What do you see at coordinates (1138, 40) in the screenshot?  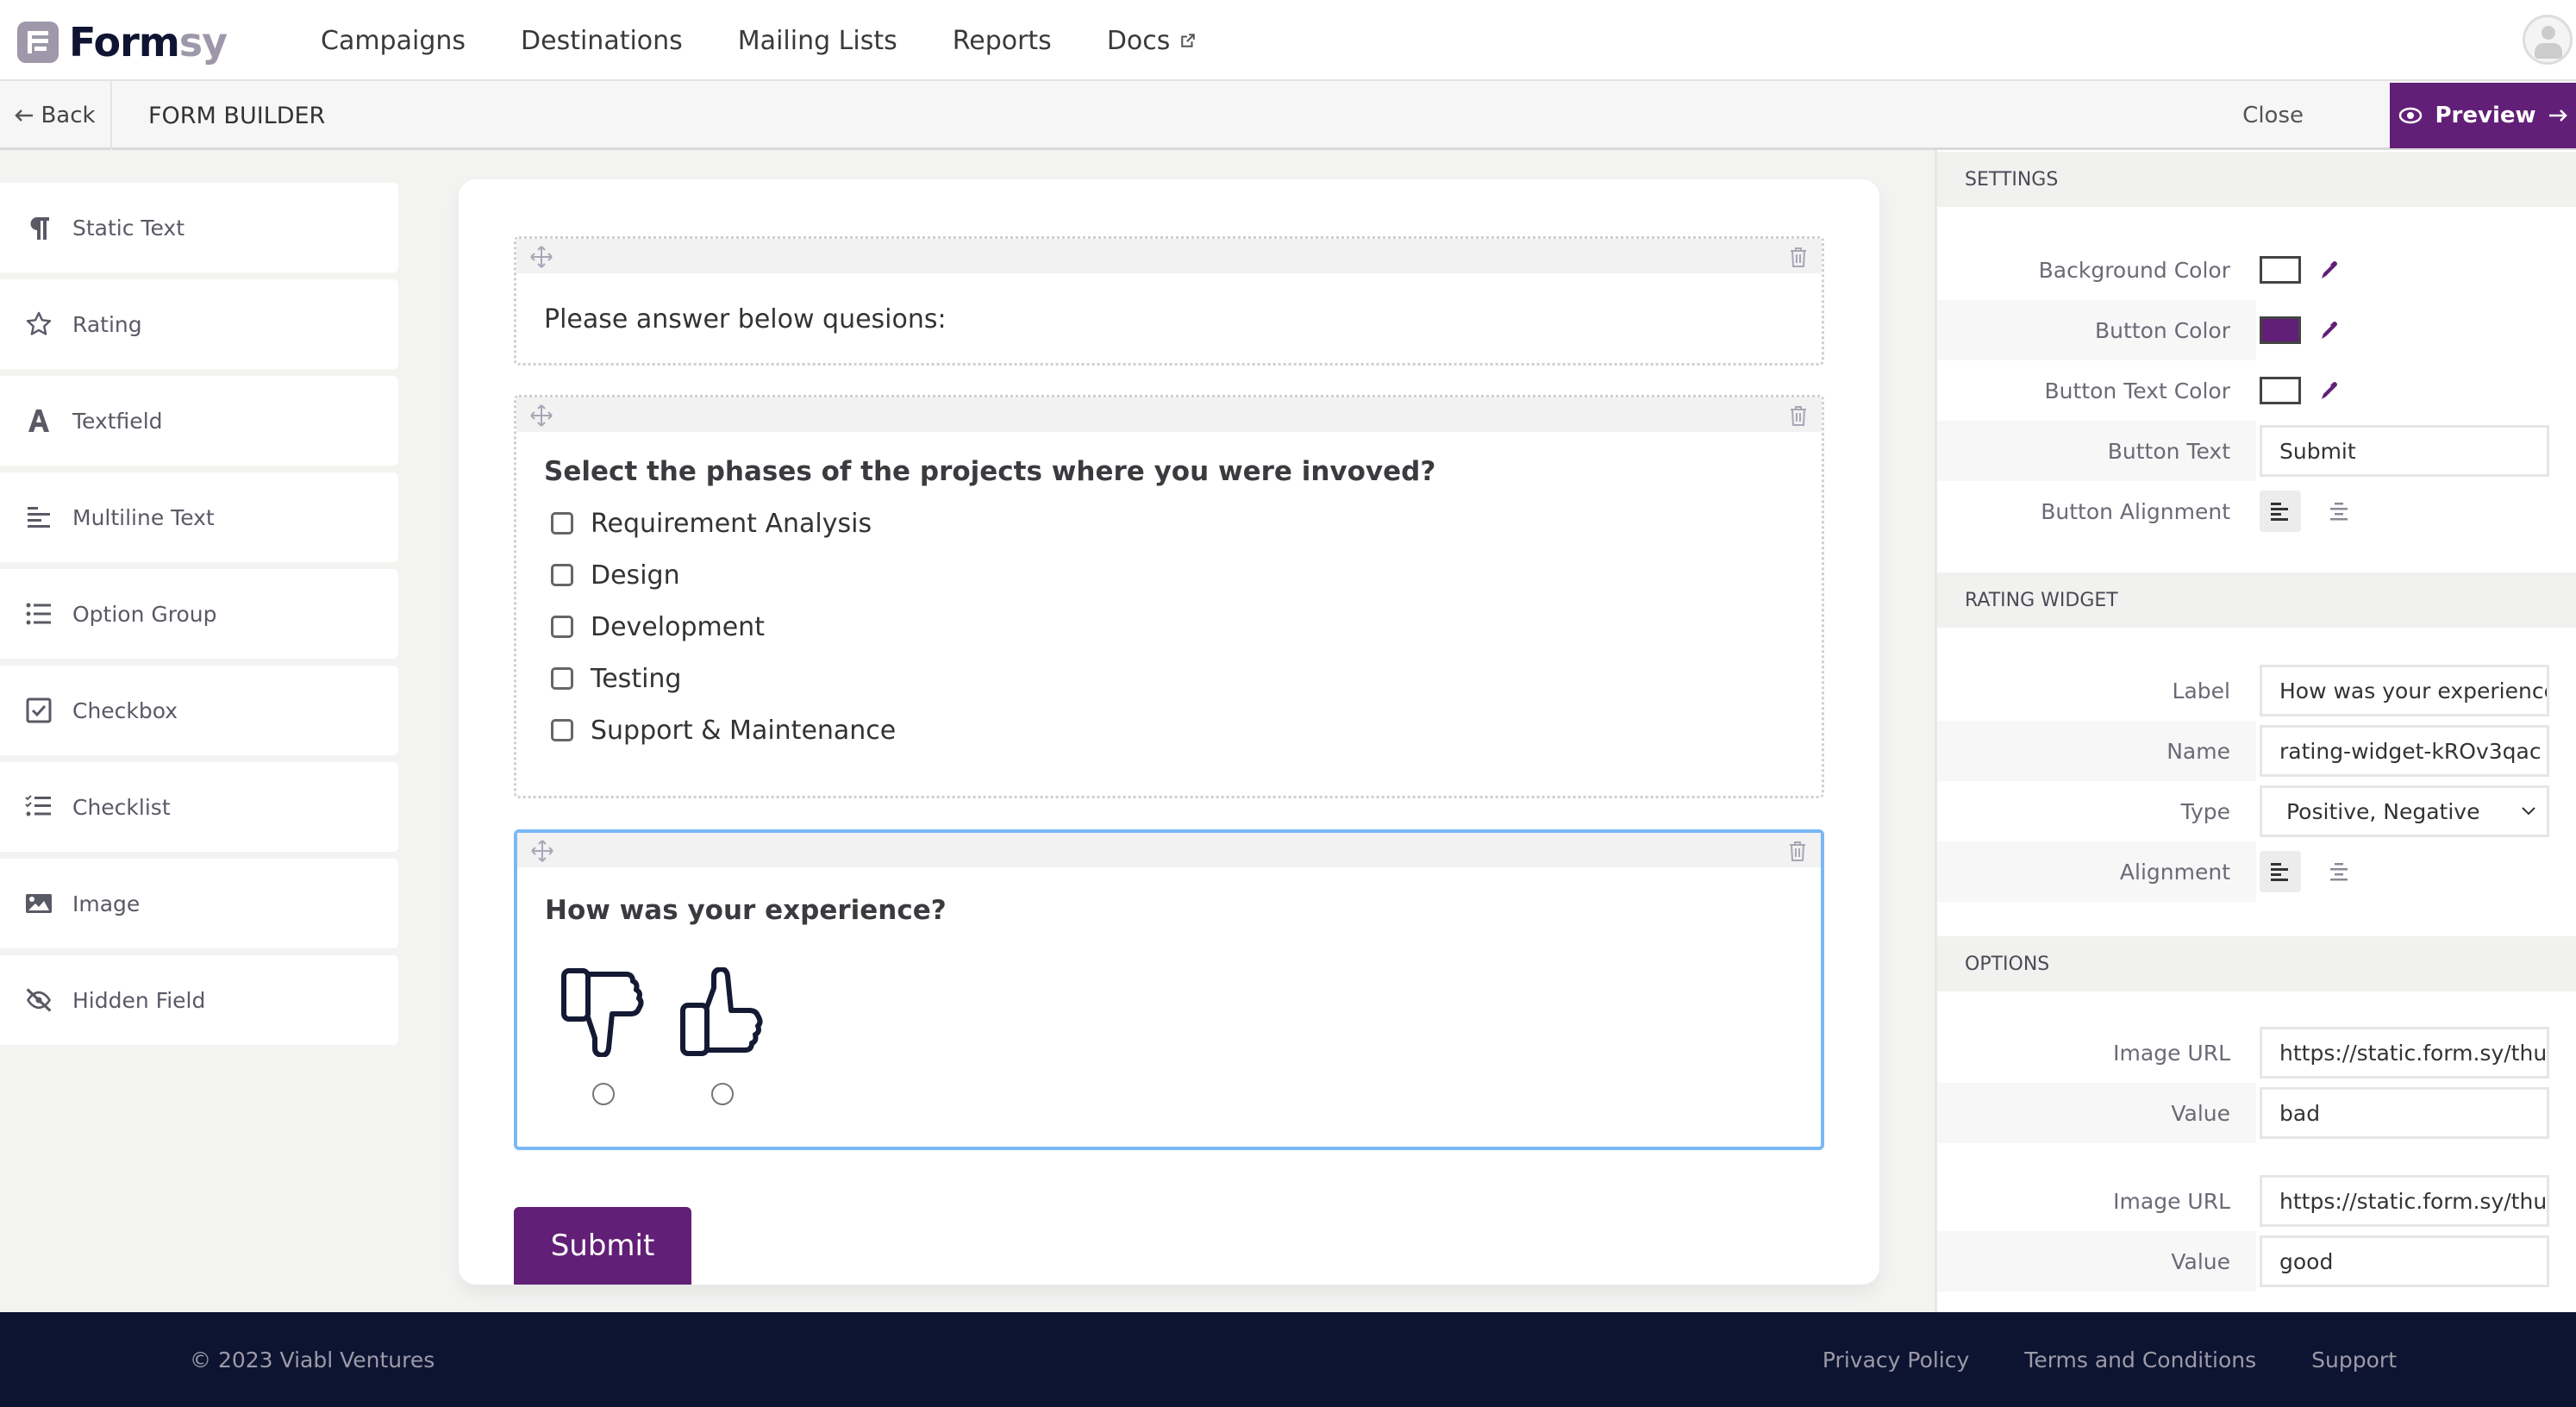 I see `nav-link-label: Docs` at bounding box center [1138, 40].